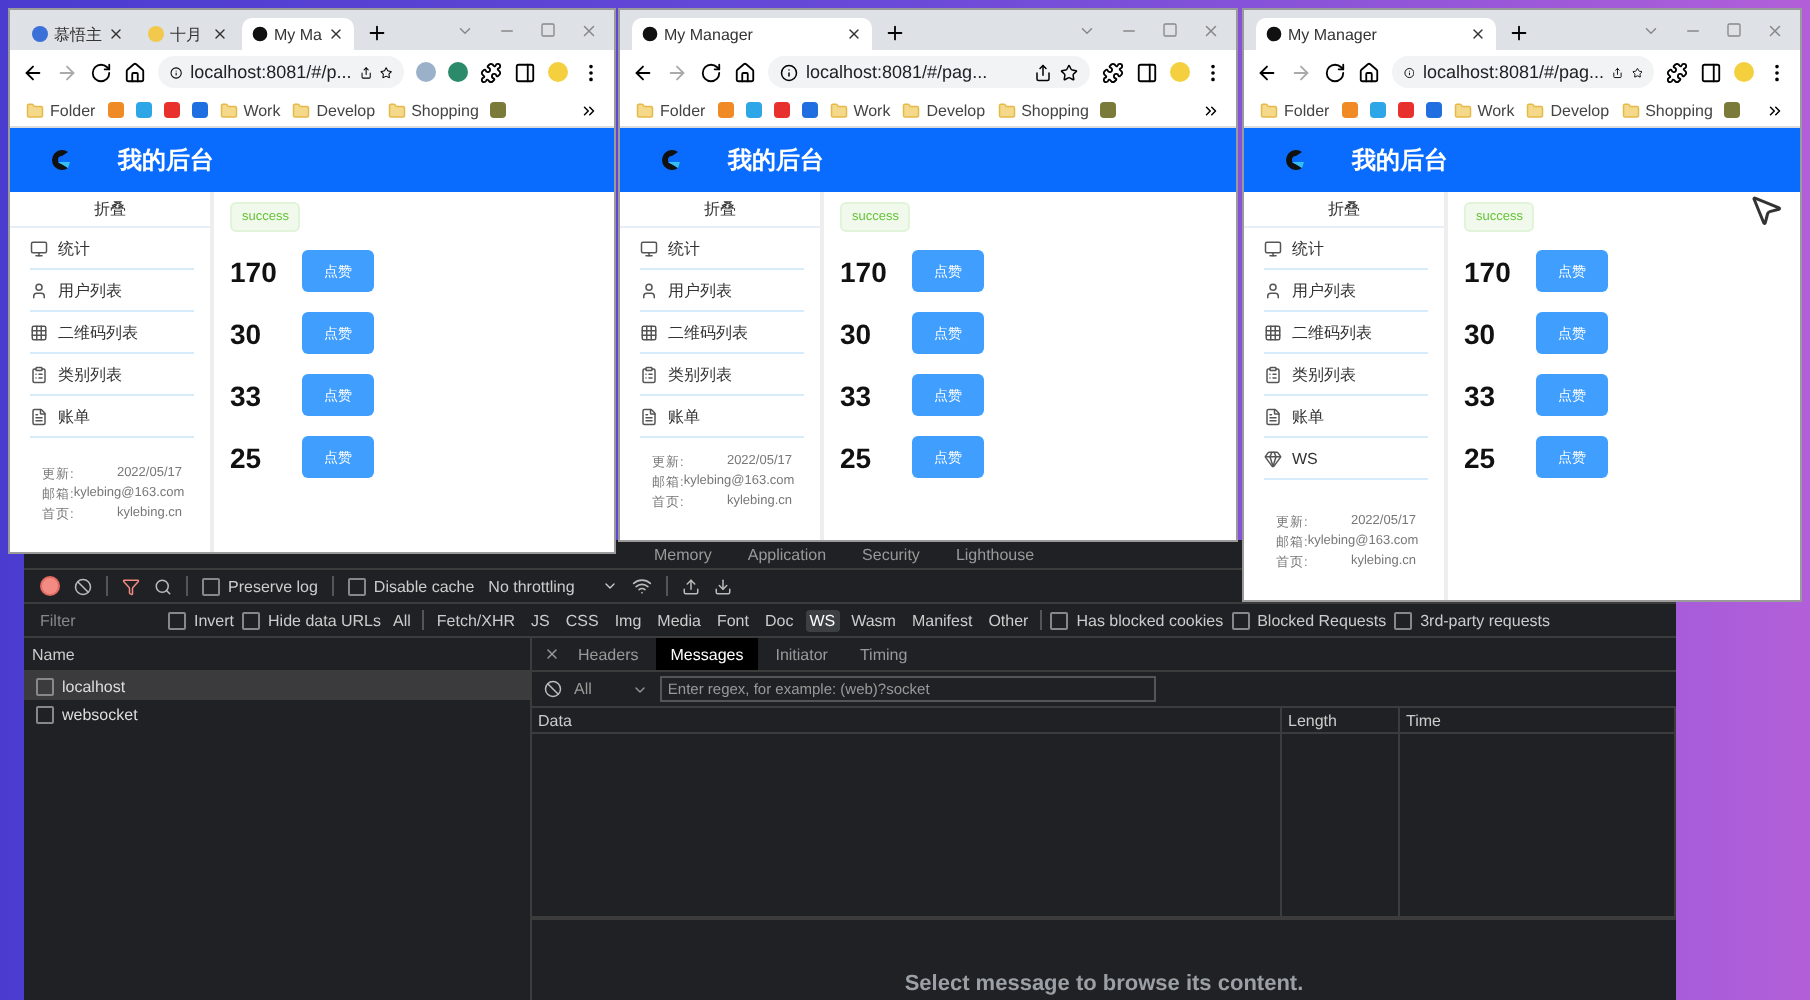 This screenshot has width=1810, height=1000. Describe the element at coordinates (1137, 620) in the screenshot. I see `checkbox: Has blocked cookies` at that location.